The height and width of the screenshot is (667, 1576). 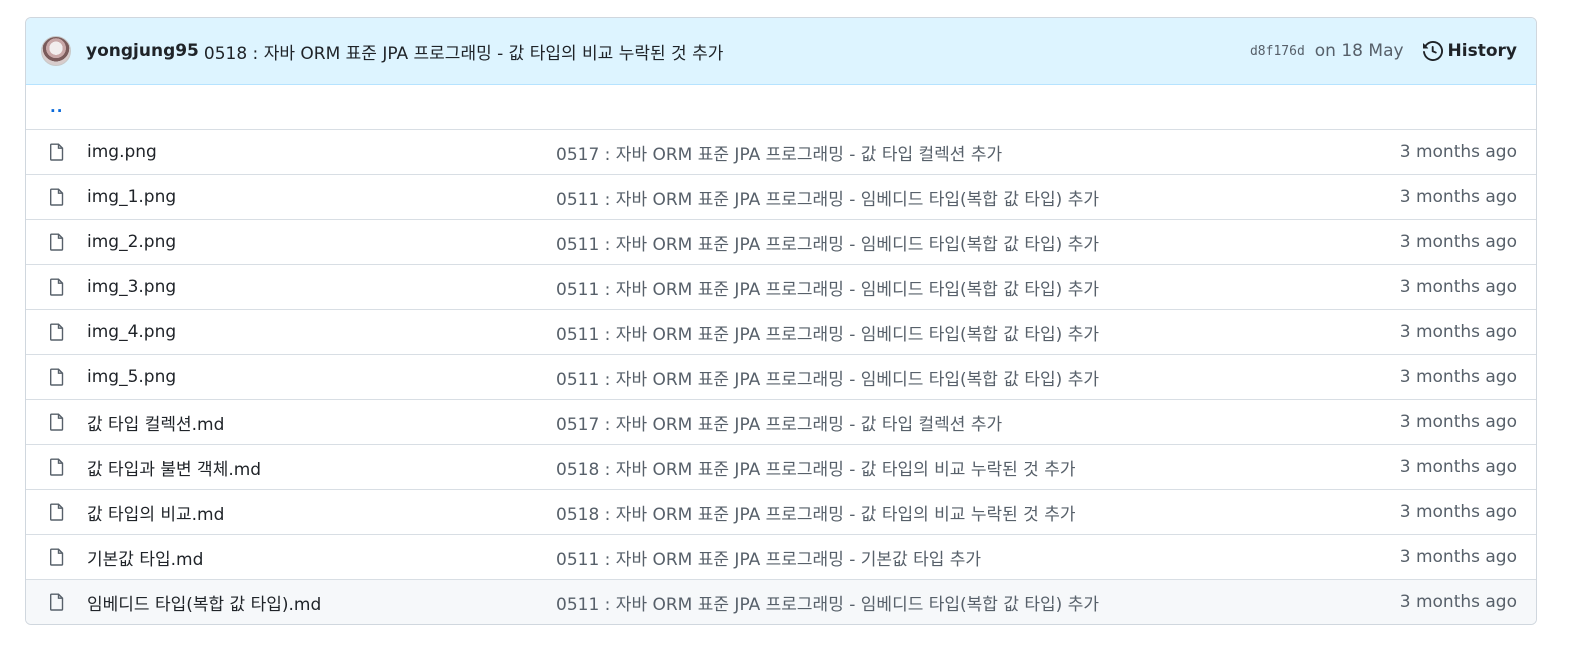 I want to click on file-name-link: img_2.png, so click(x=131, y=242).